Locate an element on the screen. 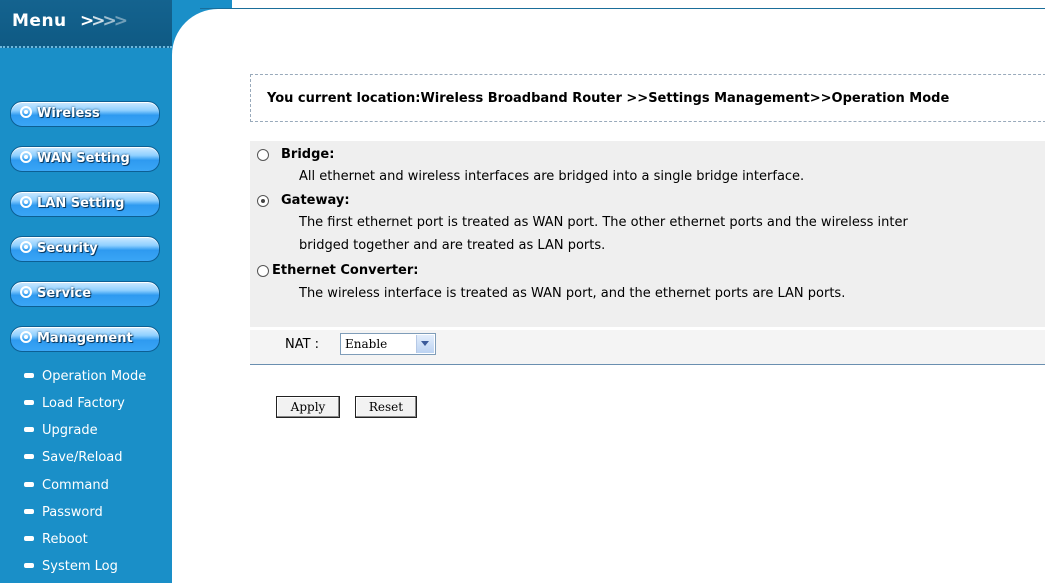 Image resolution: width=1045 pixels, height=583 pixels. nav-lan-setting-button: LAN Setting is located at coordinates (85, 204).